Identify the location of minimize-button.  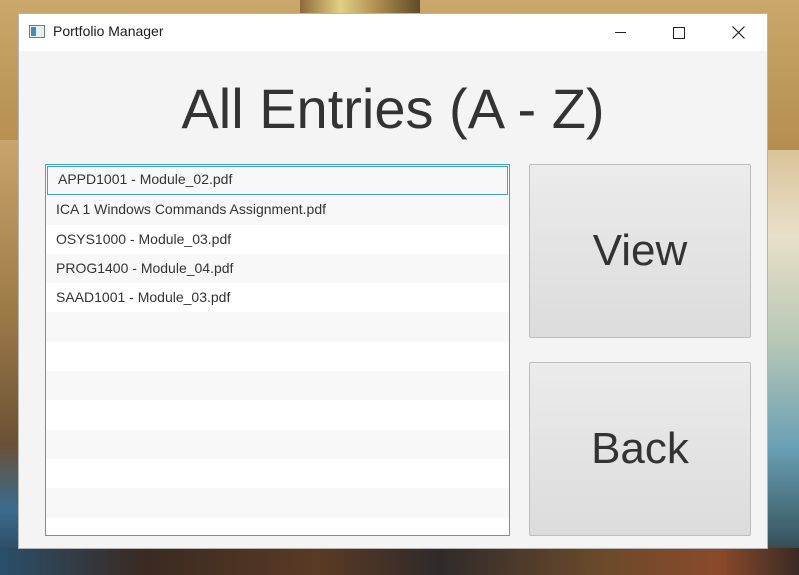
(620, 32).